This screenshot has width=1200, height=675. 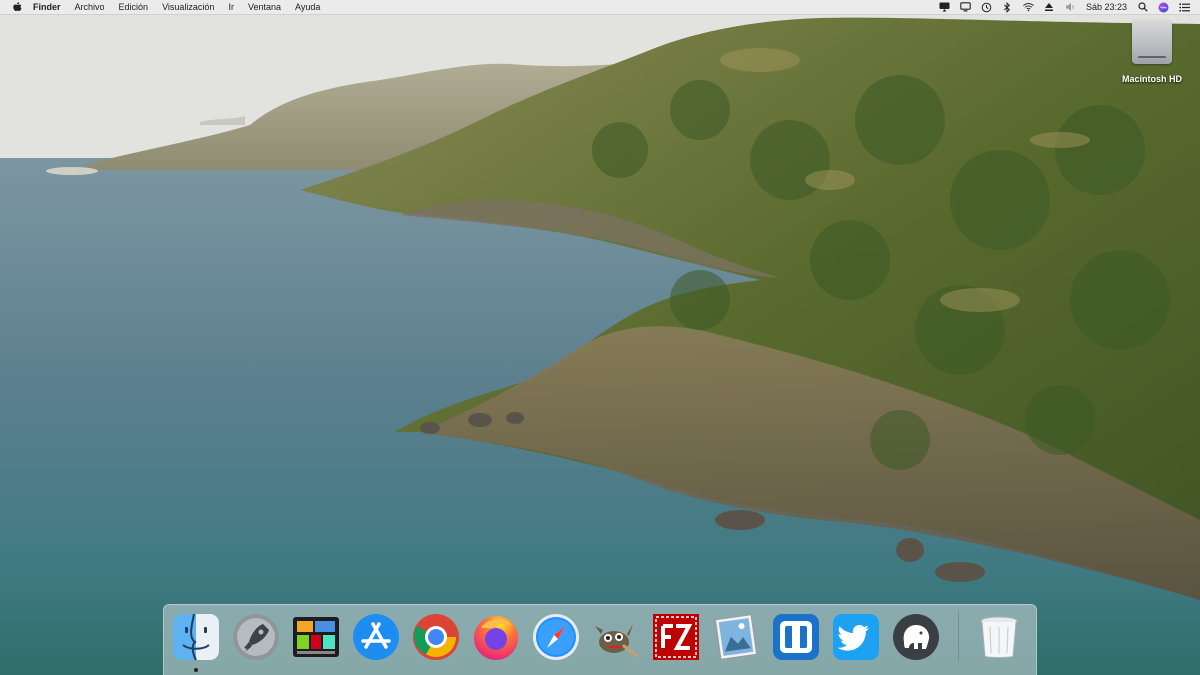 I want to click on spotlight-icon, so click(x=1142, y=7).